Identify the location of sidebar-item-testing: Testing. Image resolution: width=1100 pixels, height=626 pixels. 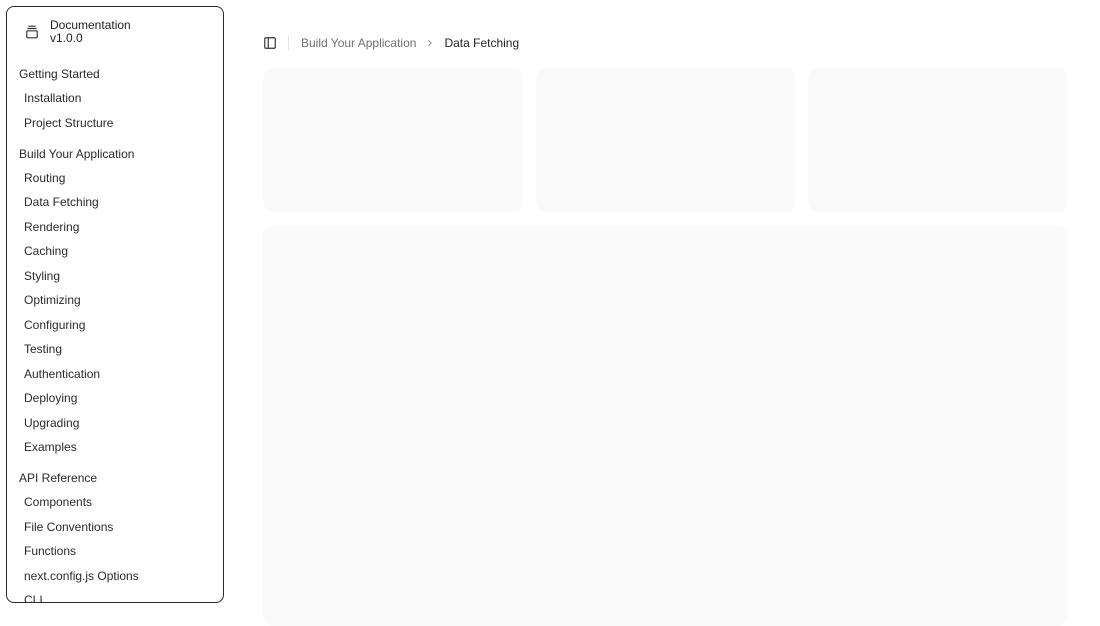
(115, 349).